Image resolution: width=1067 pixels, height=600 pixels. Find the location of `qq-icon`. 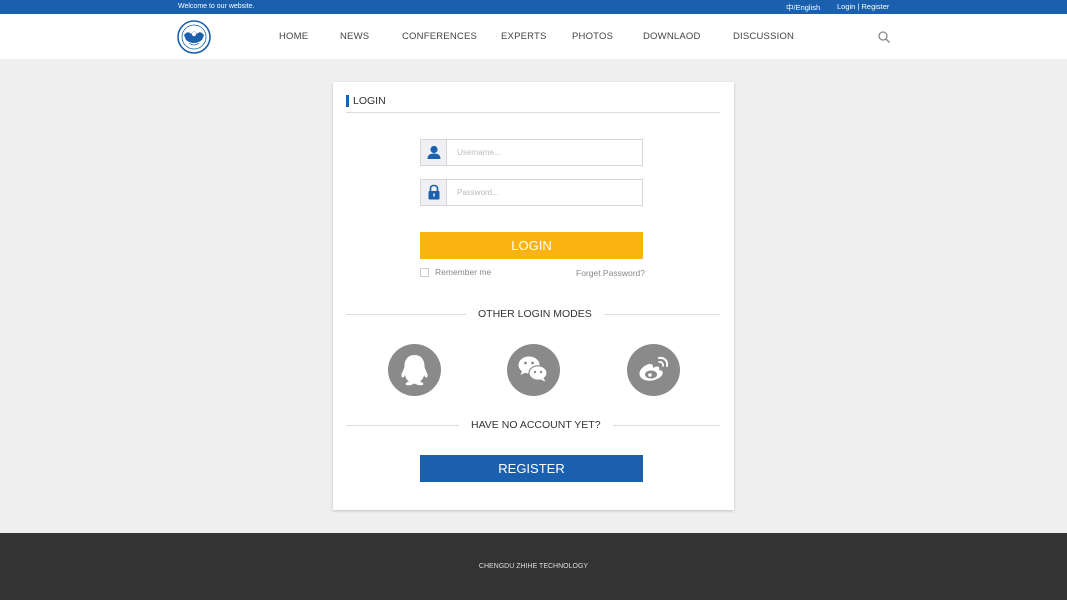

qq-icon is located at coordinates (414, 370).